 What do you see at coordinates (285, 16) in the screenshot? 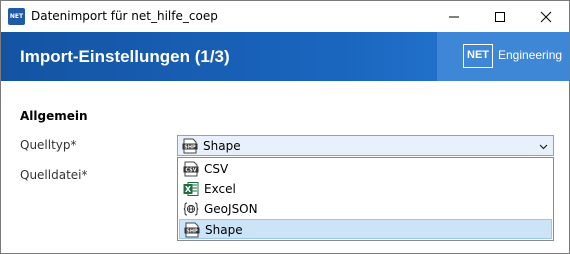
I see `title-bar: NET Datenimport für net_hilfe_coep` at bounding box center [285, 16].